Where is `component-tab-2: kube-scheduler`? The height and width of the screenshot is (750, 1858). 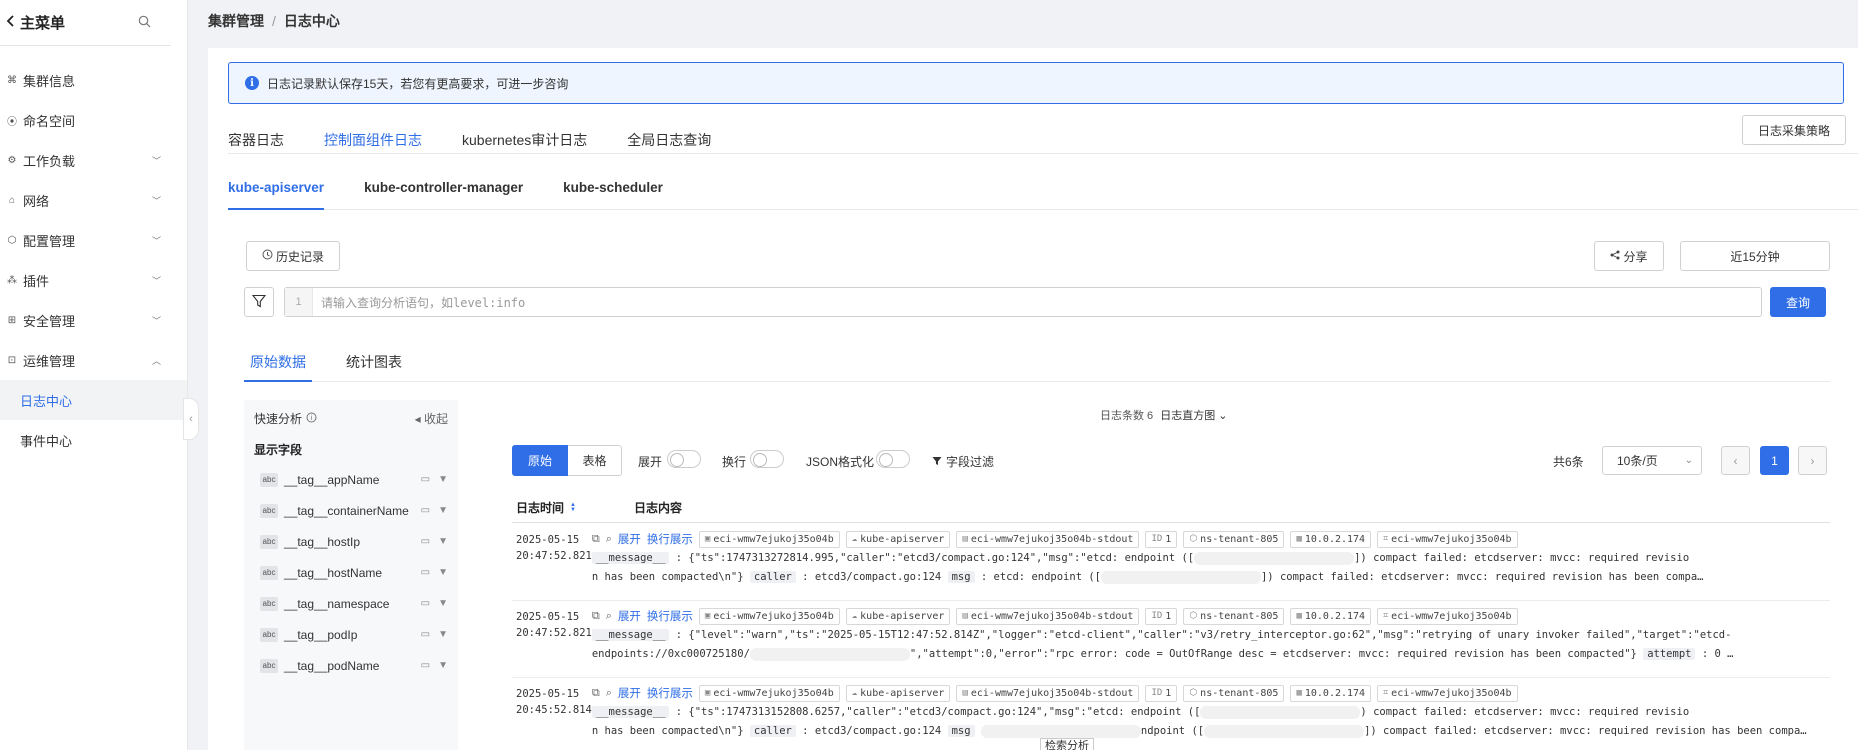
component-tab-2: kube-scheduler is located at coordinates (613, 195).